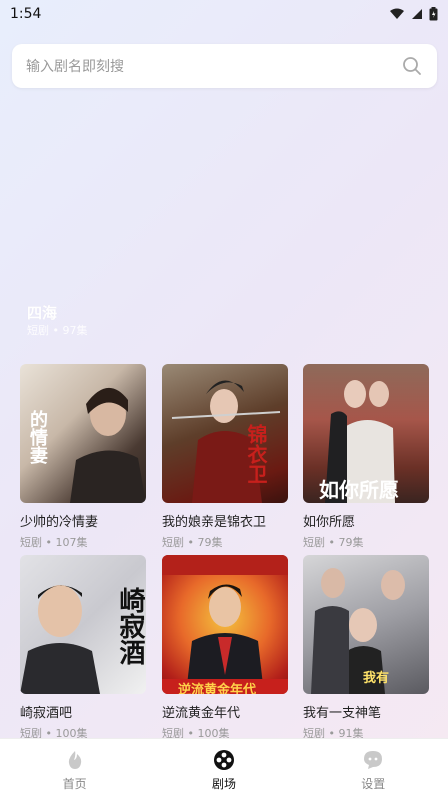 The image size is (448, 801). I want to click on nav-label: 首页, so click(74, 783).